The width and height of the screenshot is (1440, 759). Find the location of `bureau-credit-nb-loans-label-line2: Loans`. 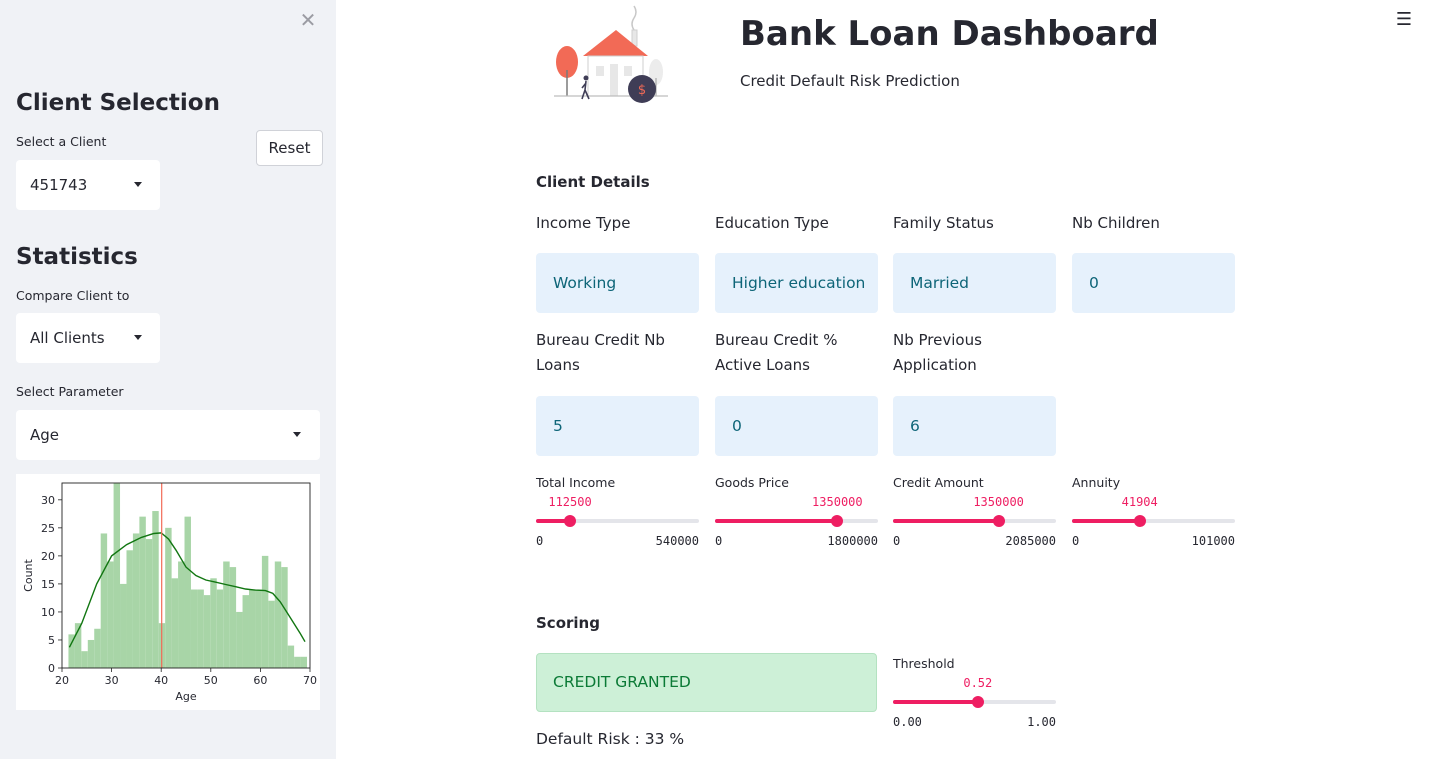

bureau-credit-nb-loans-label-line2: Loans is located at coordinates (558, 365).